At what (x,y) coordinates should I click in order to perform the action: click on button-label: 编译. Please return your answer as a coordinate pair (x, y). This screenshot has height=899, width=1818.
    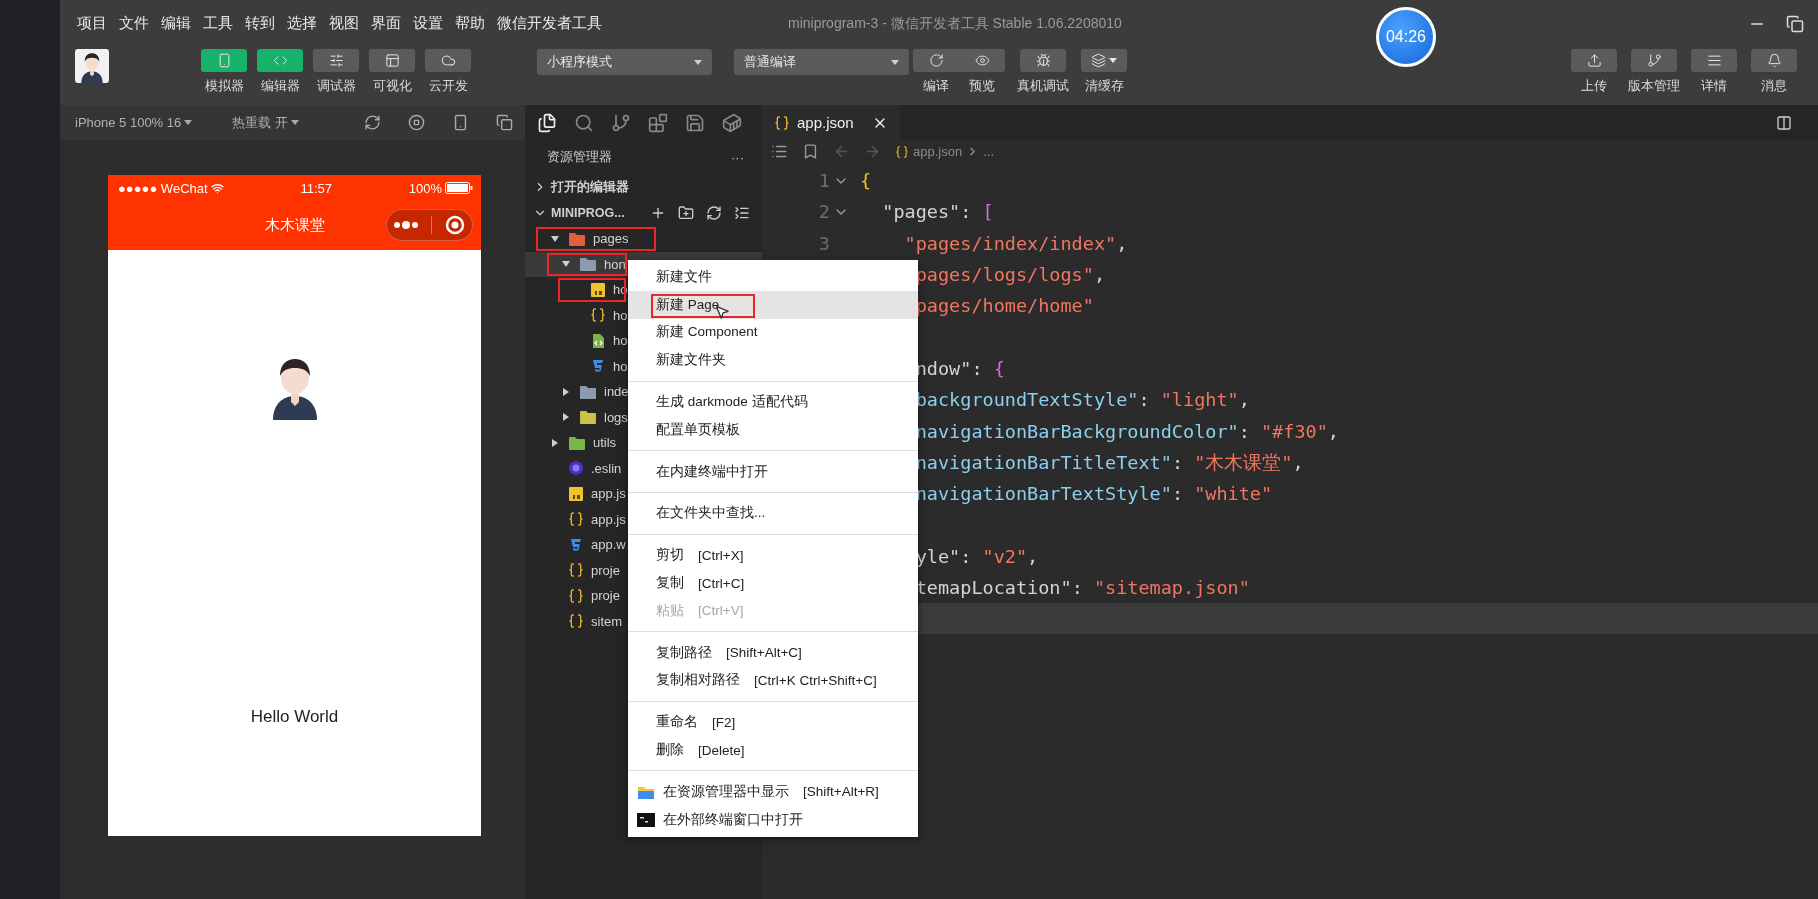
    Looking at the image, I should click on (936, 86).